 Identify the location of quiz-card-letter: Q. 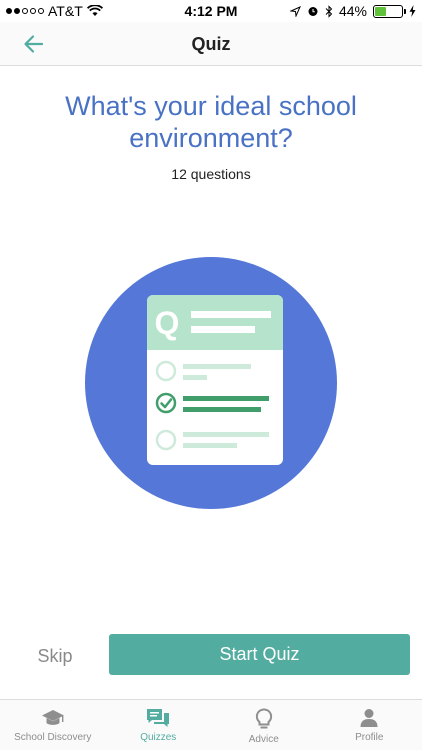
(167, 323).